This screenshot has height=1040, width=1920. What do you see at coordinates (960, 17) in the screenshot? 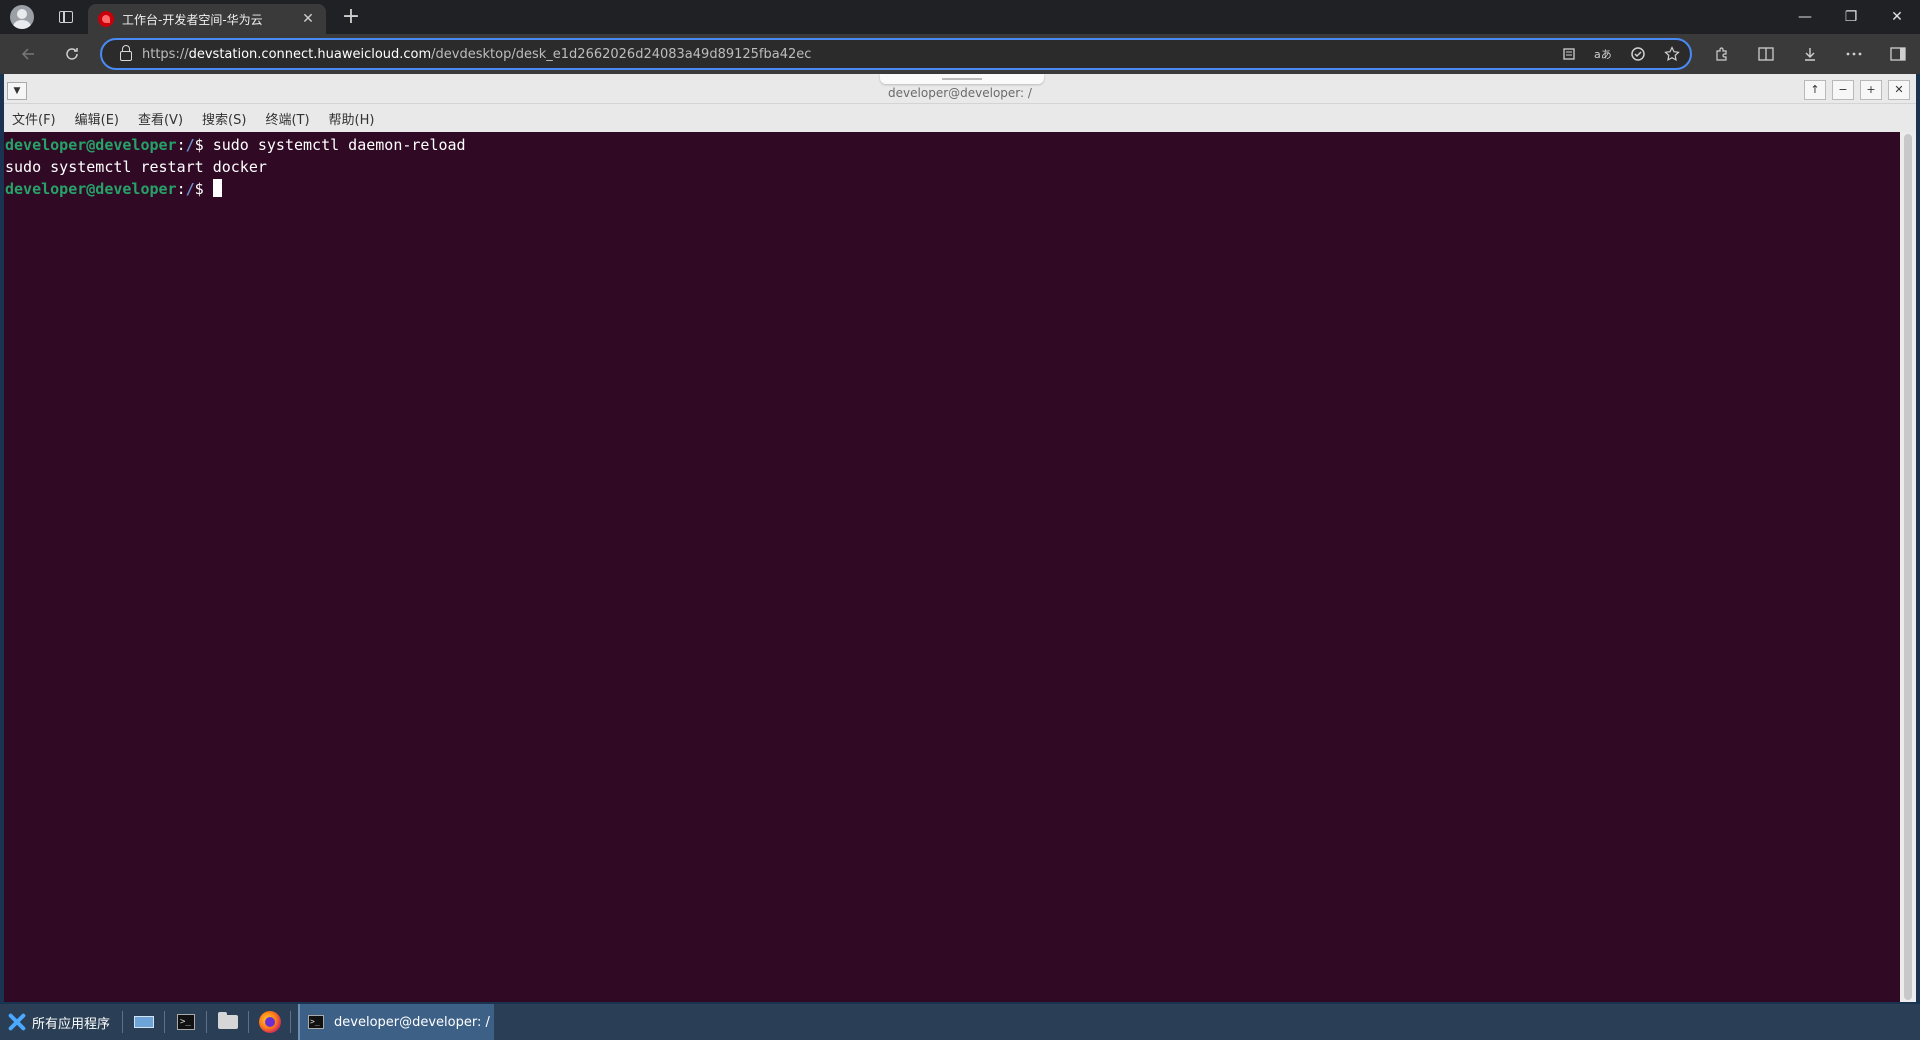
I see `browser-tabstrip: 工作台-开发者空间-华为云 ✕ + — ❐ ✕` at bounding box center [960, 17].